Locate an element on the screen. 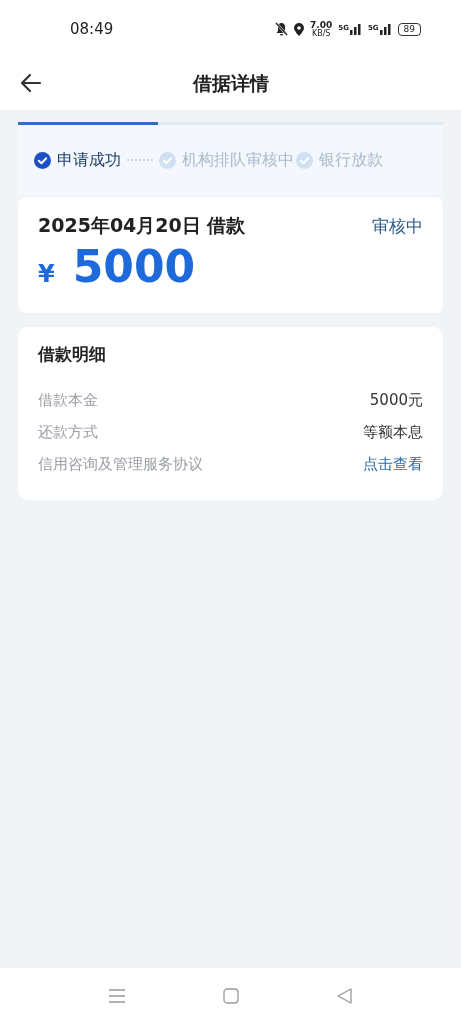  page-title: 借据详情 is located at coordinates (230, 83).